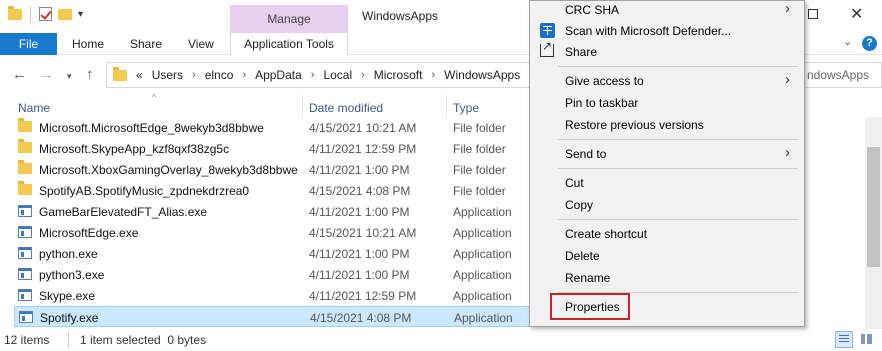 Image resolution: width=882 pixels, height=351 pixels. I want to click on menu-item-label: Delete, so click(582, 256).